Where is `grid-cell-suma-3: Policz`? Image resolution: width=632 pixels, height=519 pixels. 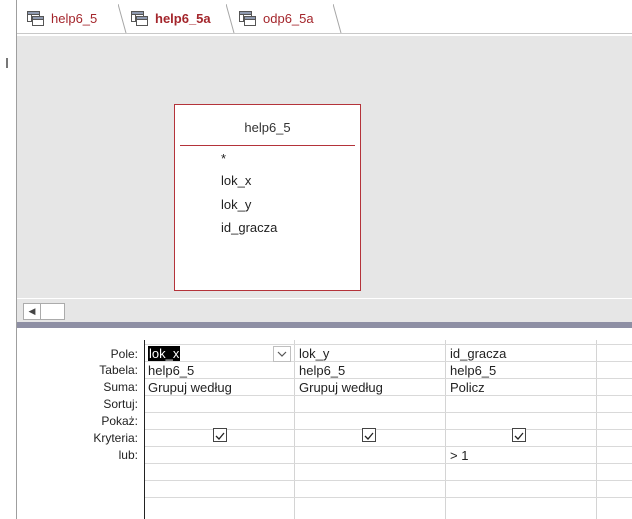 grid-cell-suma-3: Policz is located at coordinates (467, 387).